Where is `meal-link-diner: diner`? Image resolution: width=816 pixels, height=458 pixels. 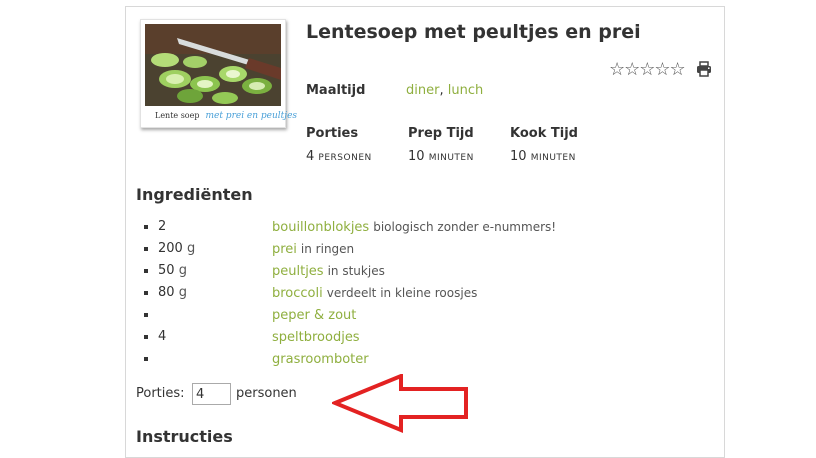
meal-link-diner: diner is located at coordinates (422, 90).